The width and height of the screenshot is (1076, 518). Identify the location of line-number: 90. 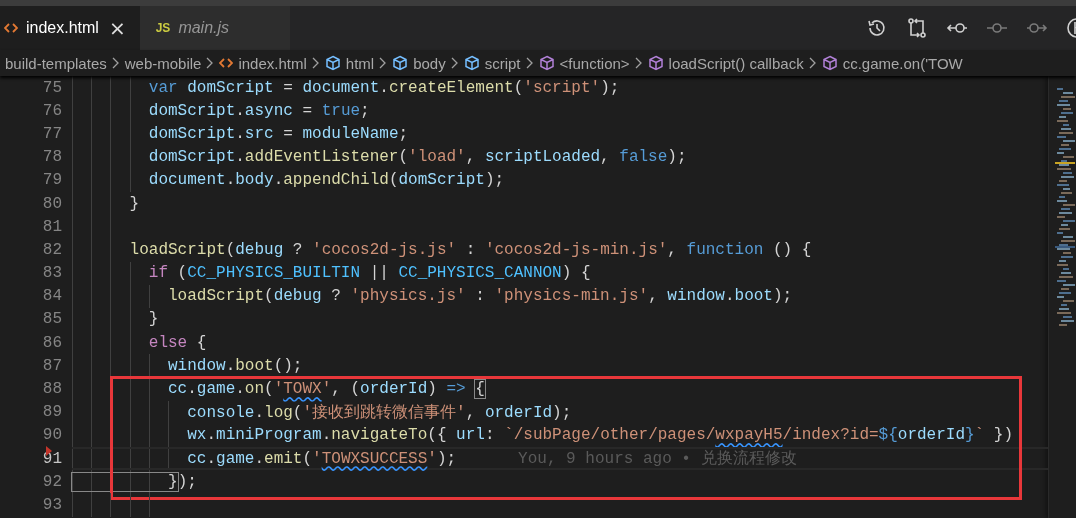
(51, 435).